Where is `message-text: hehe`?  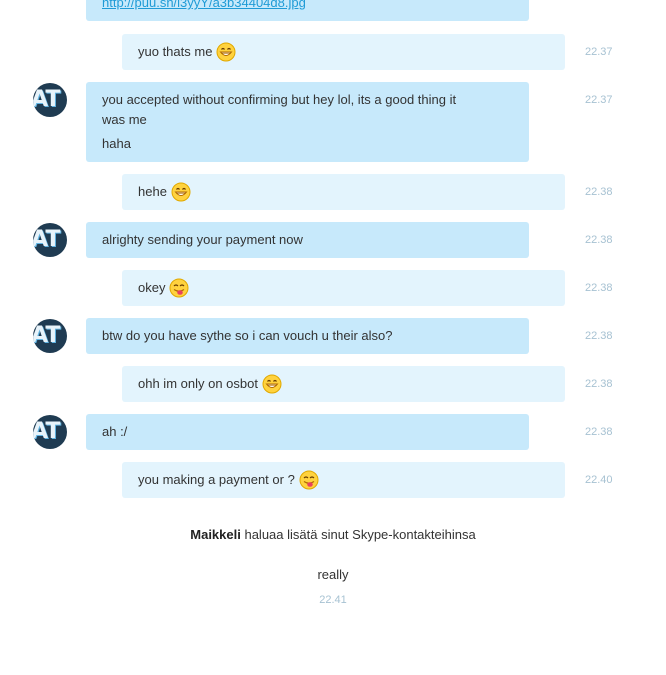 message-text: hehe is located at coordinates (152, 191).